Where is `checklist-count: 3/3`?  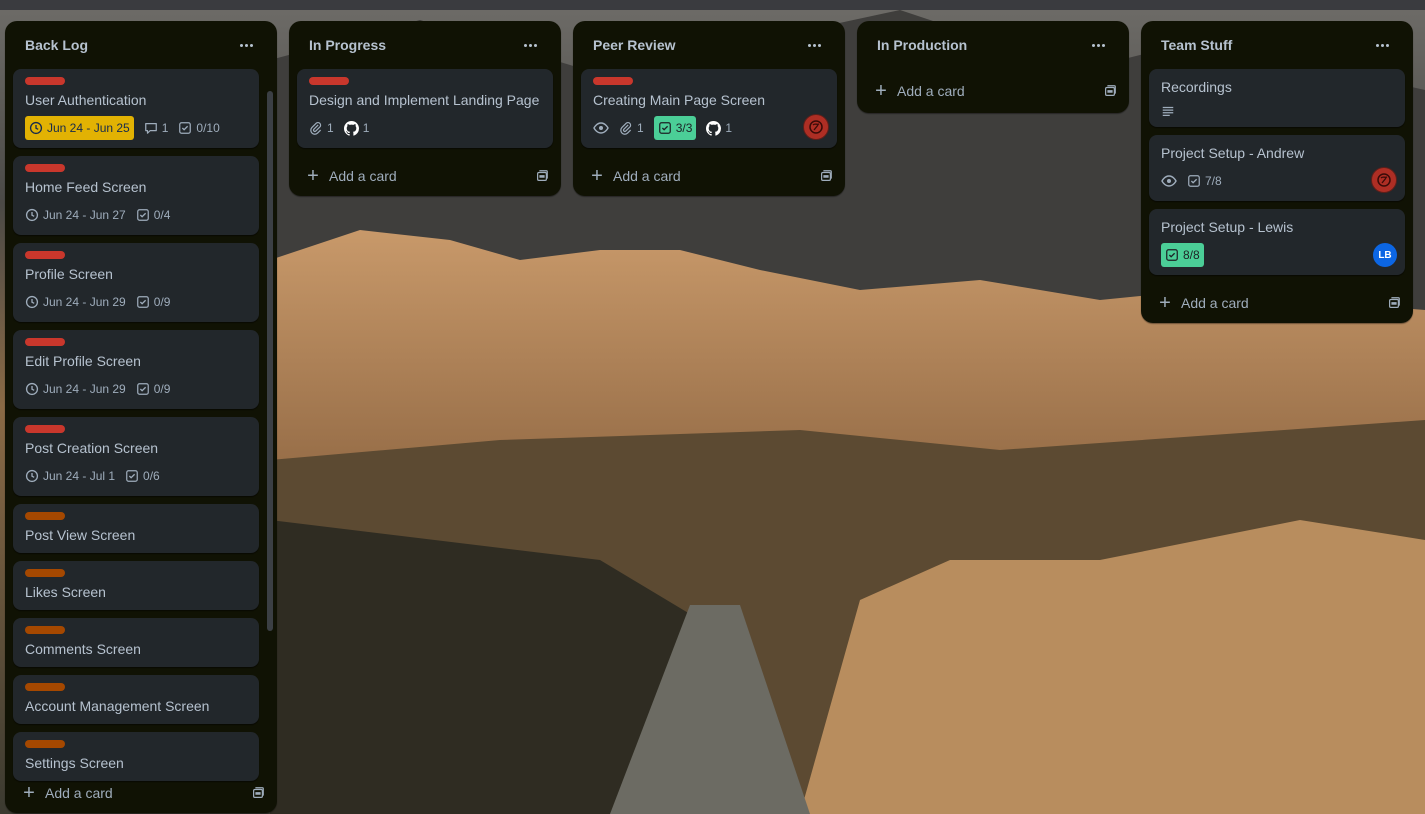 checklist-count: 3/3 is located at coordinates (684, 128).